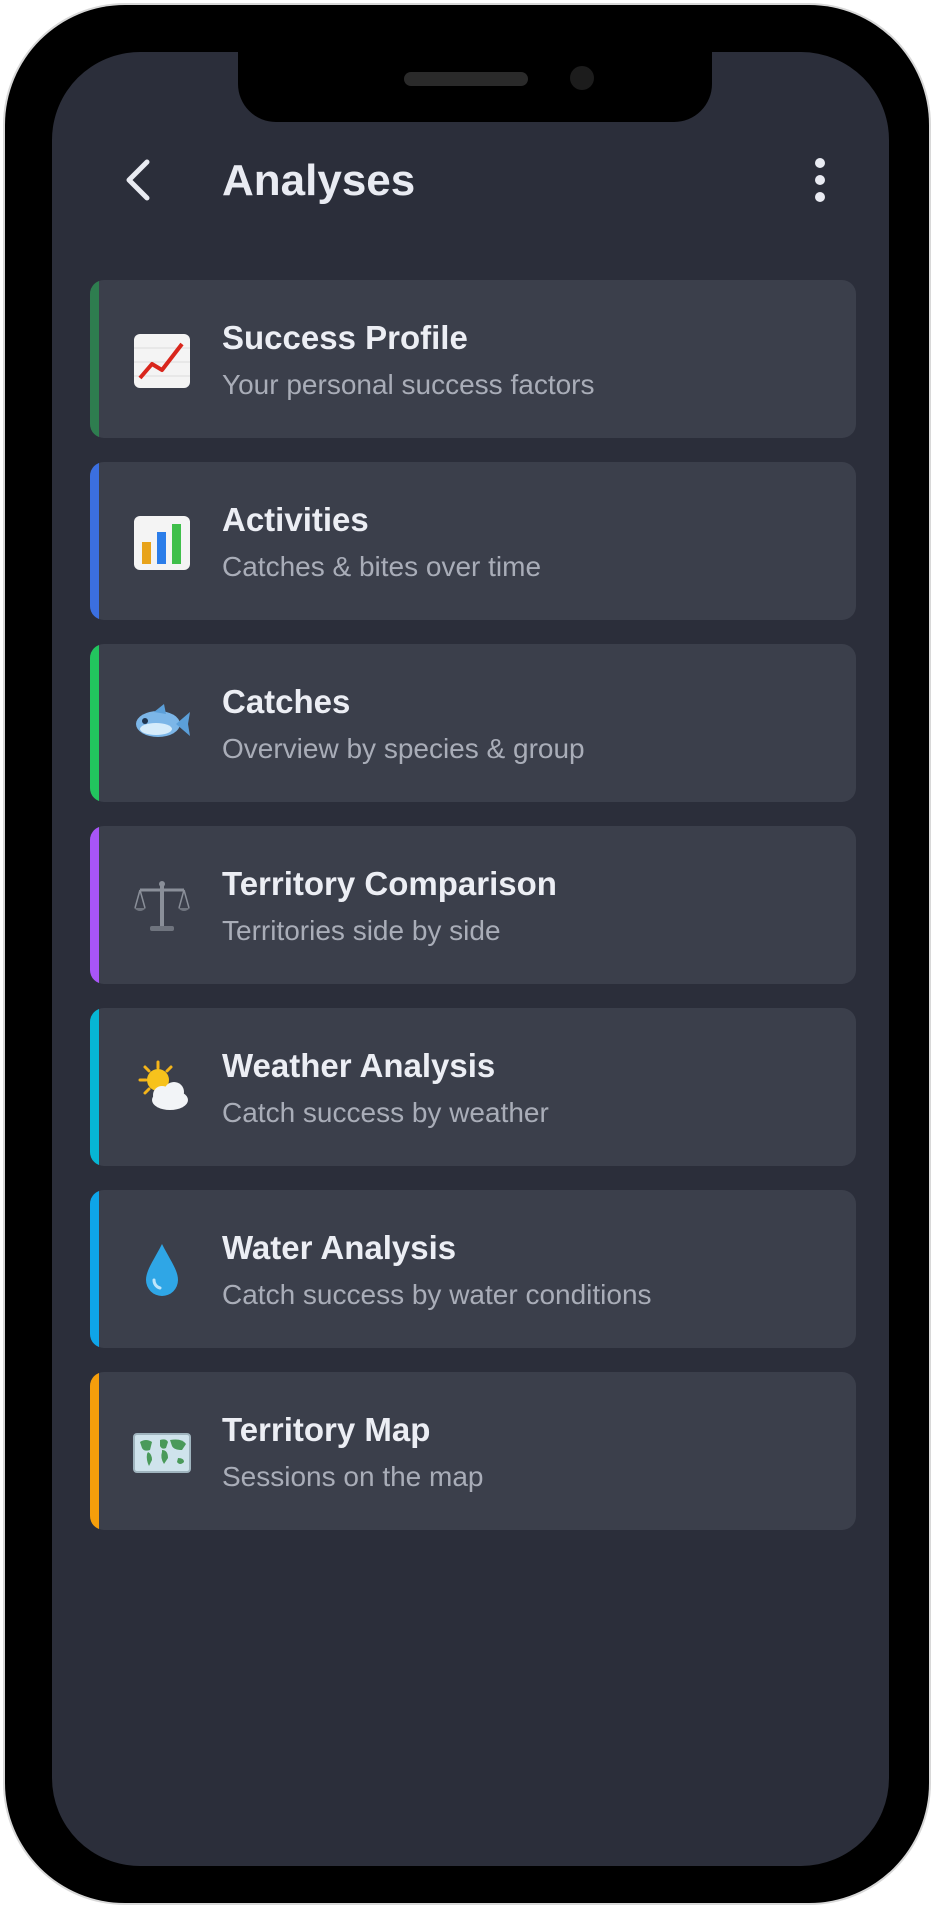  Describe the element at coordinates (162, 1270) in the screenshot. I see `droplet-icon` at that location.